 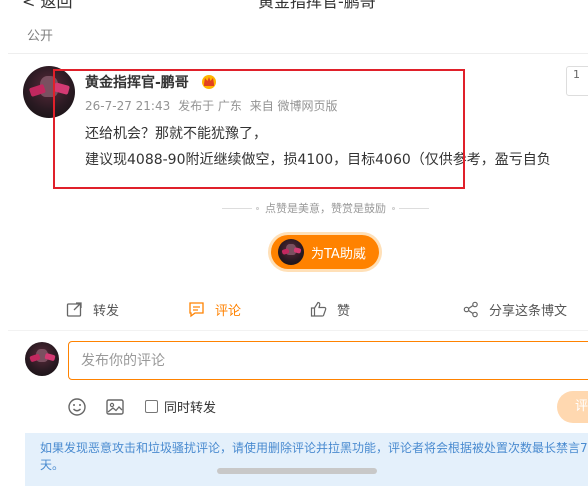 I want to click on comment-label: 评论, so click(x=228, y=311).